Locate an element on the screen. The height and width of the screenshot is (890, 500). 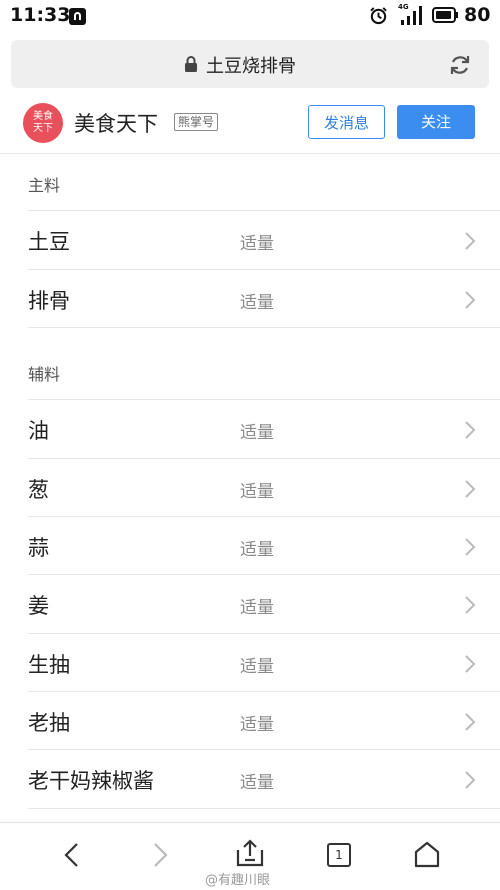
follow-button: 关注 is located at coordinates (436, 122).